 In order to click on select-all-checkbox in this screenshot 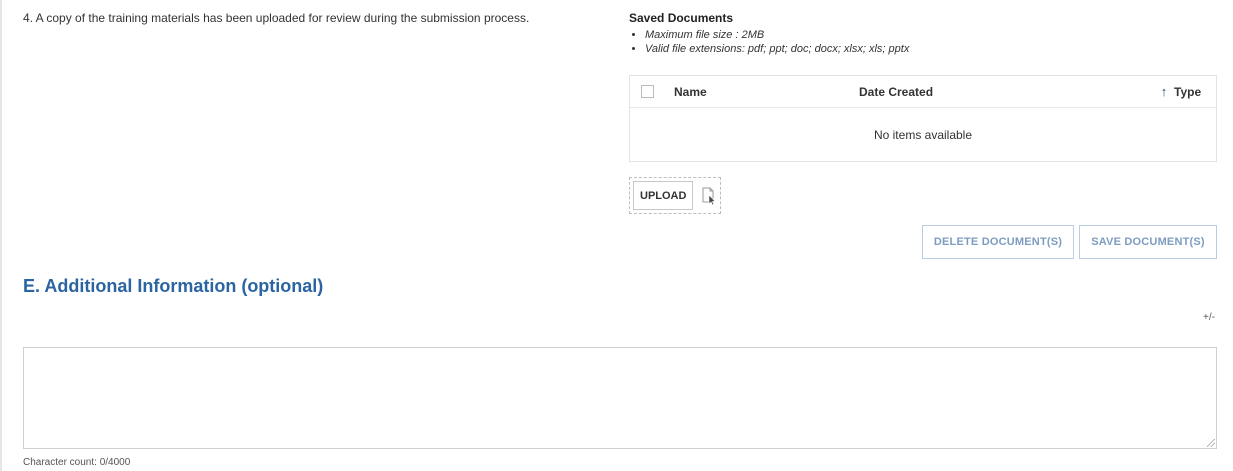, I will do `click(647, 91)`.